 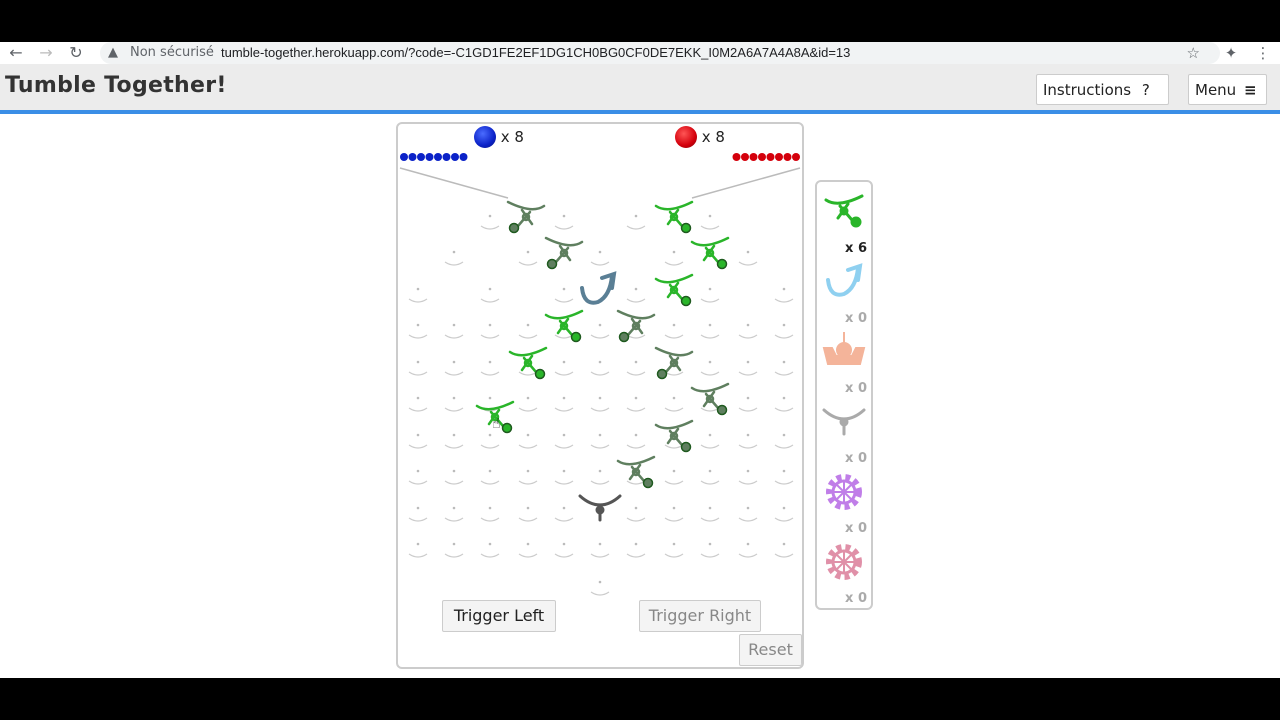 What do you see at coordinates (844, 361) in the screenshot?
I see `part-interceptor: x 0` at bounding box center [844, 361].